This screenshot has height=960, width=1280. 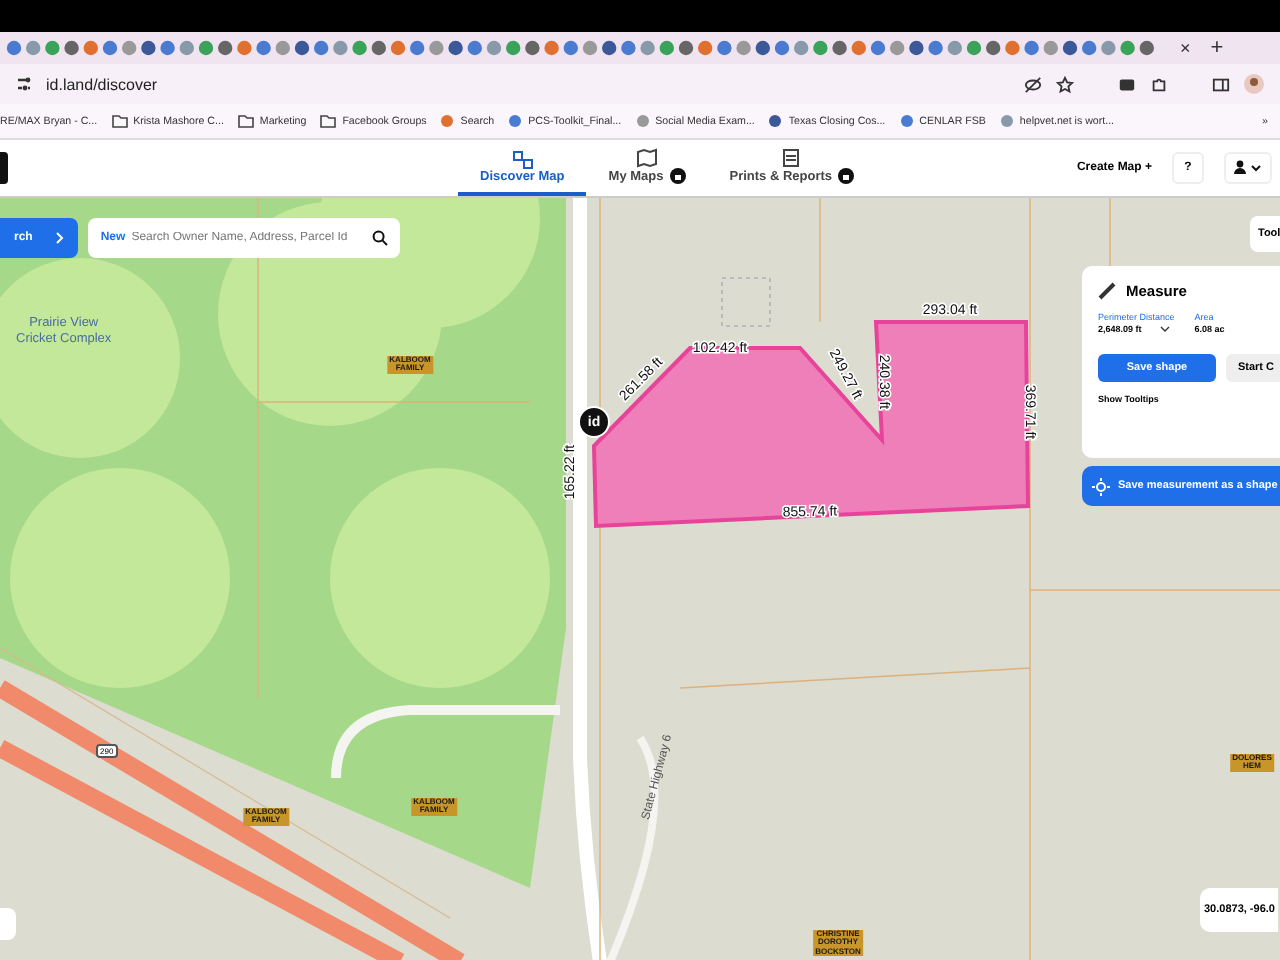 I want to click on chevron-down-icon, so click(x=1165, y=329).